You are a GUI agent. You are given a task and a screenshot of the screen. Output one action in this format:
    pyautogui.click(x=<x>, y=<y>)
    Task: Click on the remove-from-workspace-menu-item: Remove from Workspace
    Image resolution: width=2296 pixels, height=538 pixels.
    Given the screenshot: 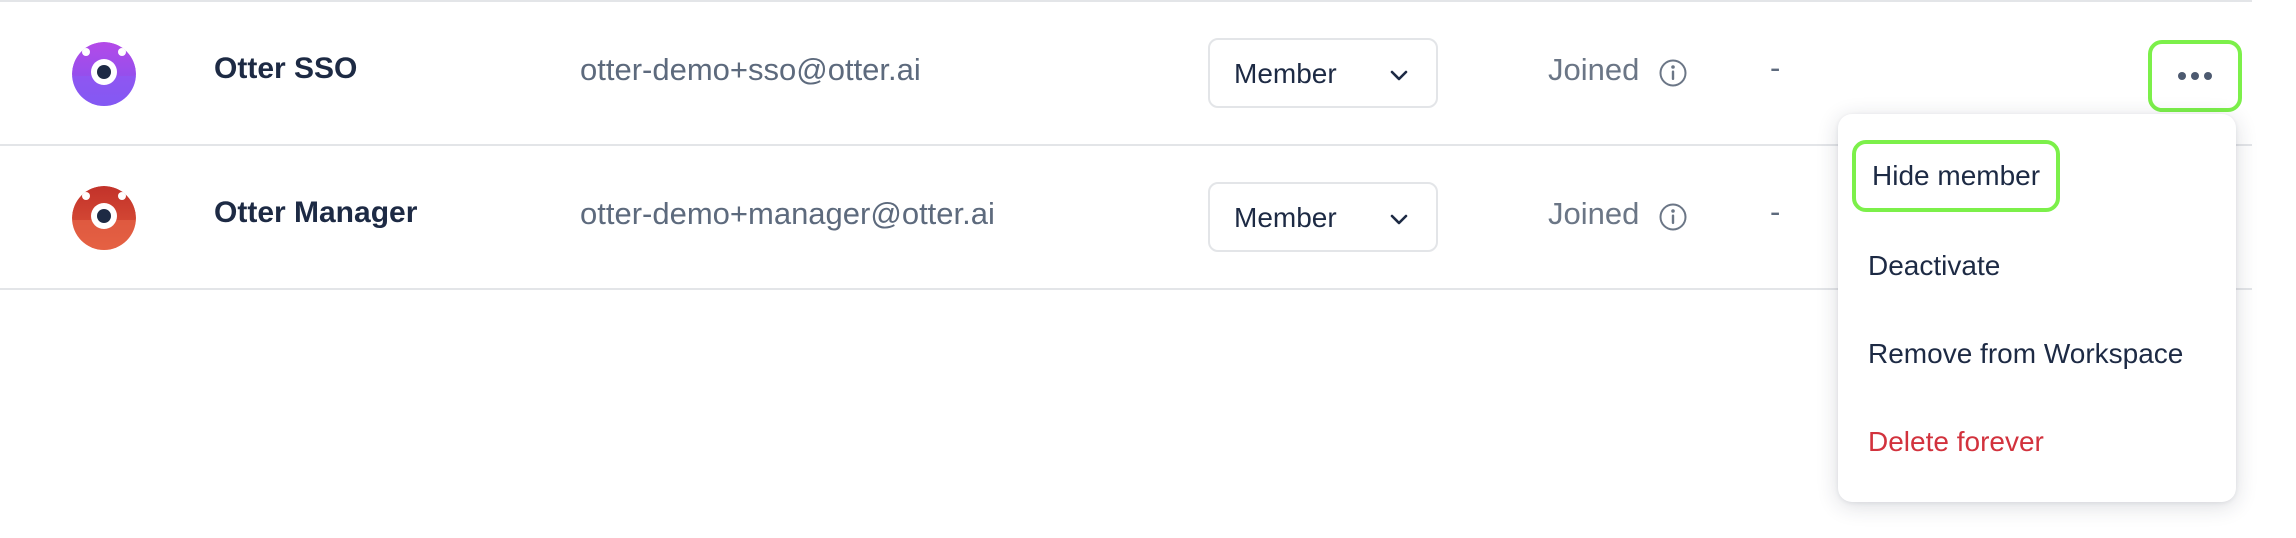 What is the action you would take?
    pyautogui.click(x=2025, y=354)
    